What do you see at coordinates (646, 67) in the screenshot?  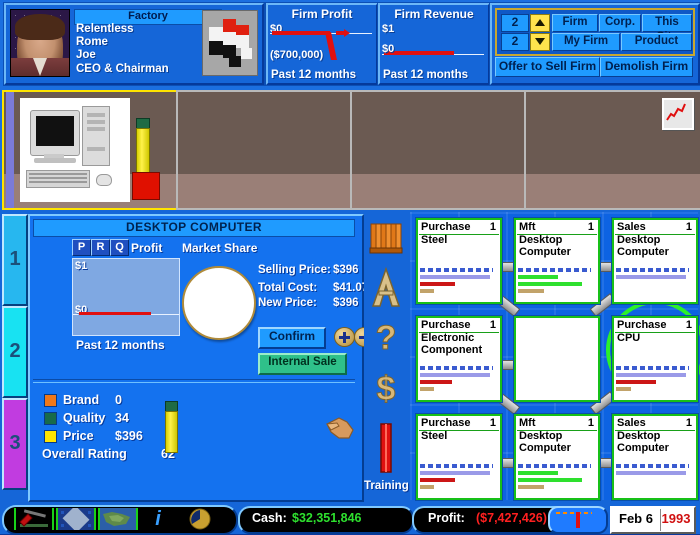 I see `demolish-firm-button: Demolish Firm` at bounding box center [646, 67].